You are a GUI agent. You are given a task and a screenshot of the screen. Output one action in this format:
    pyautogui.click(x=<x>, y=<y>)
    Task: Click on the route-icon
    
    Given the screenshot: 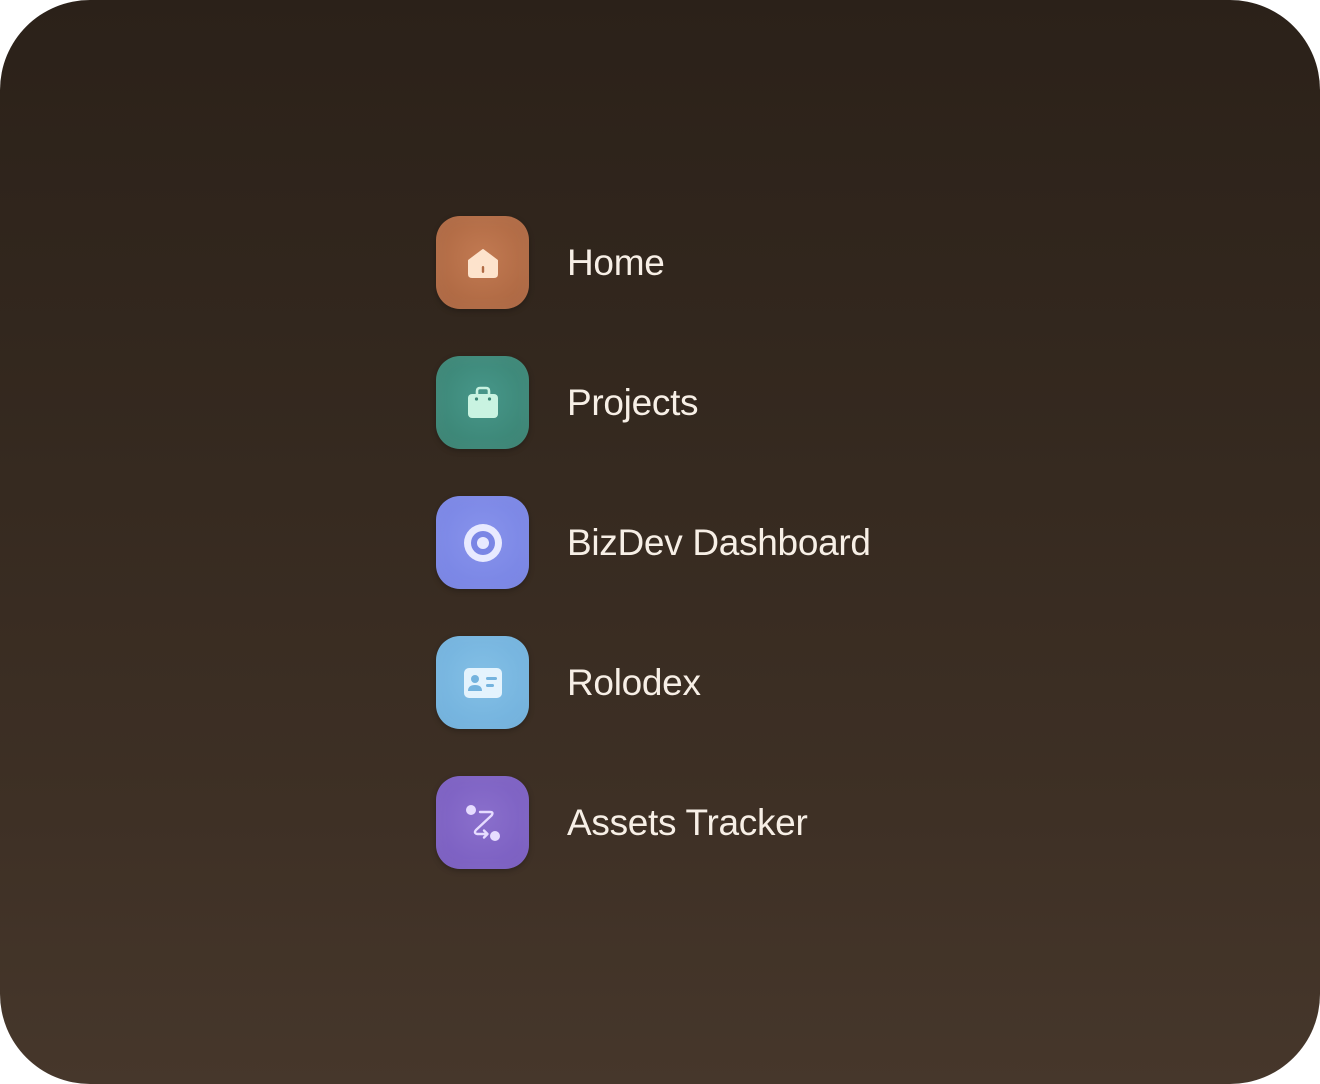 What is the action you would take?
    pyautogui.click(x=482, y=822)
    